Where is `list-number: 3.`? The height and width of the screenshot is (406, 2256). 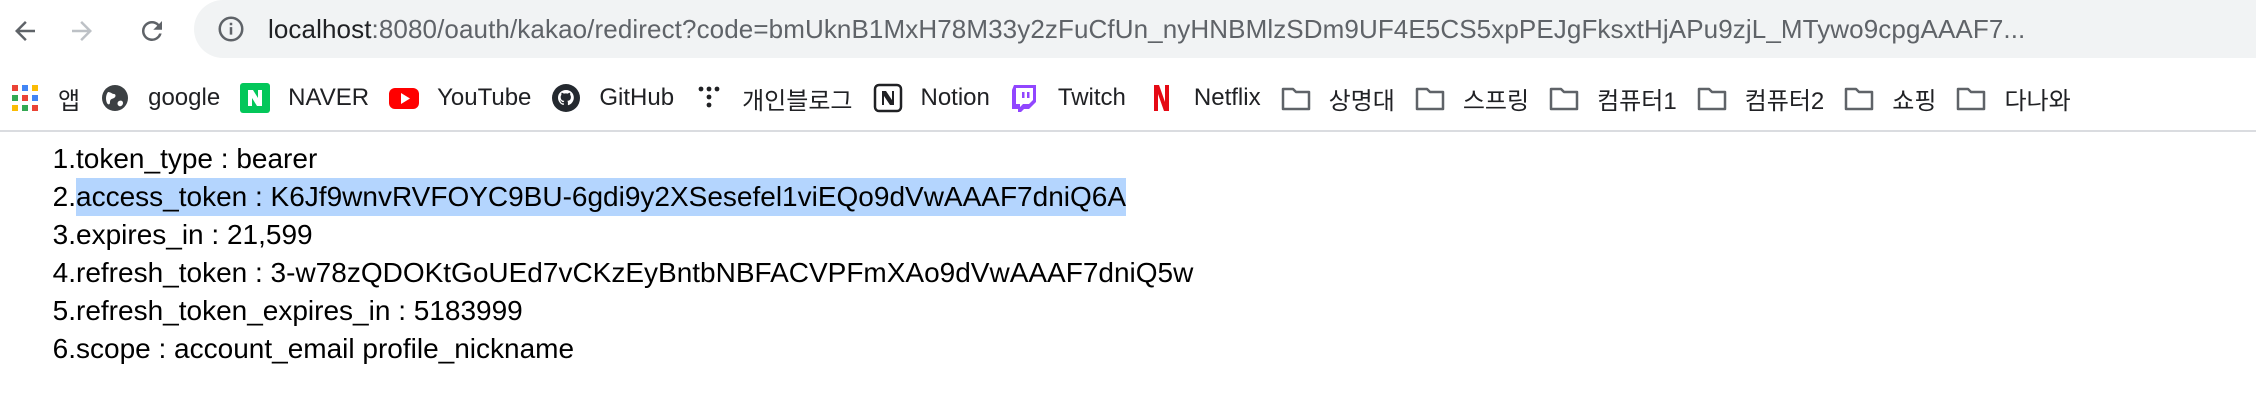
list-number: 3. is located at coordinates (64, 234).